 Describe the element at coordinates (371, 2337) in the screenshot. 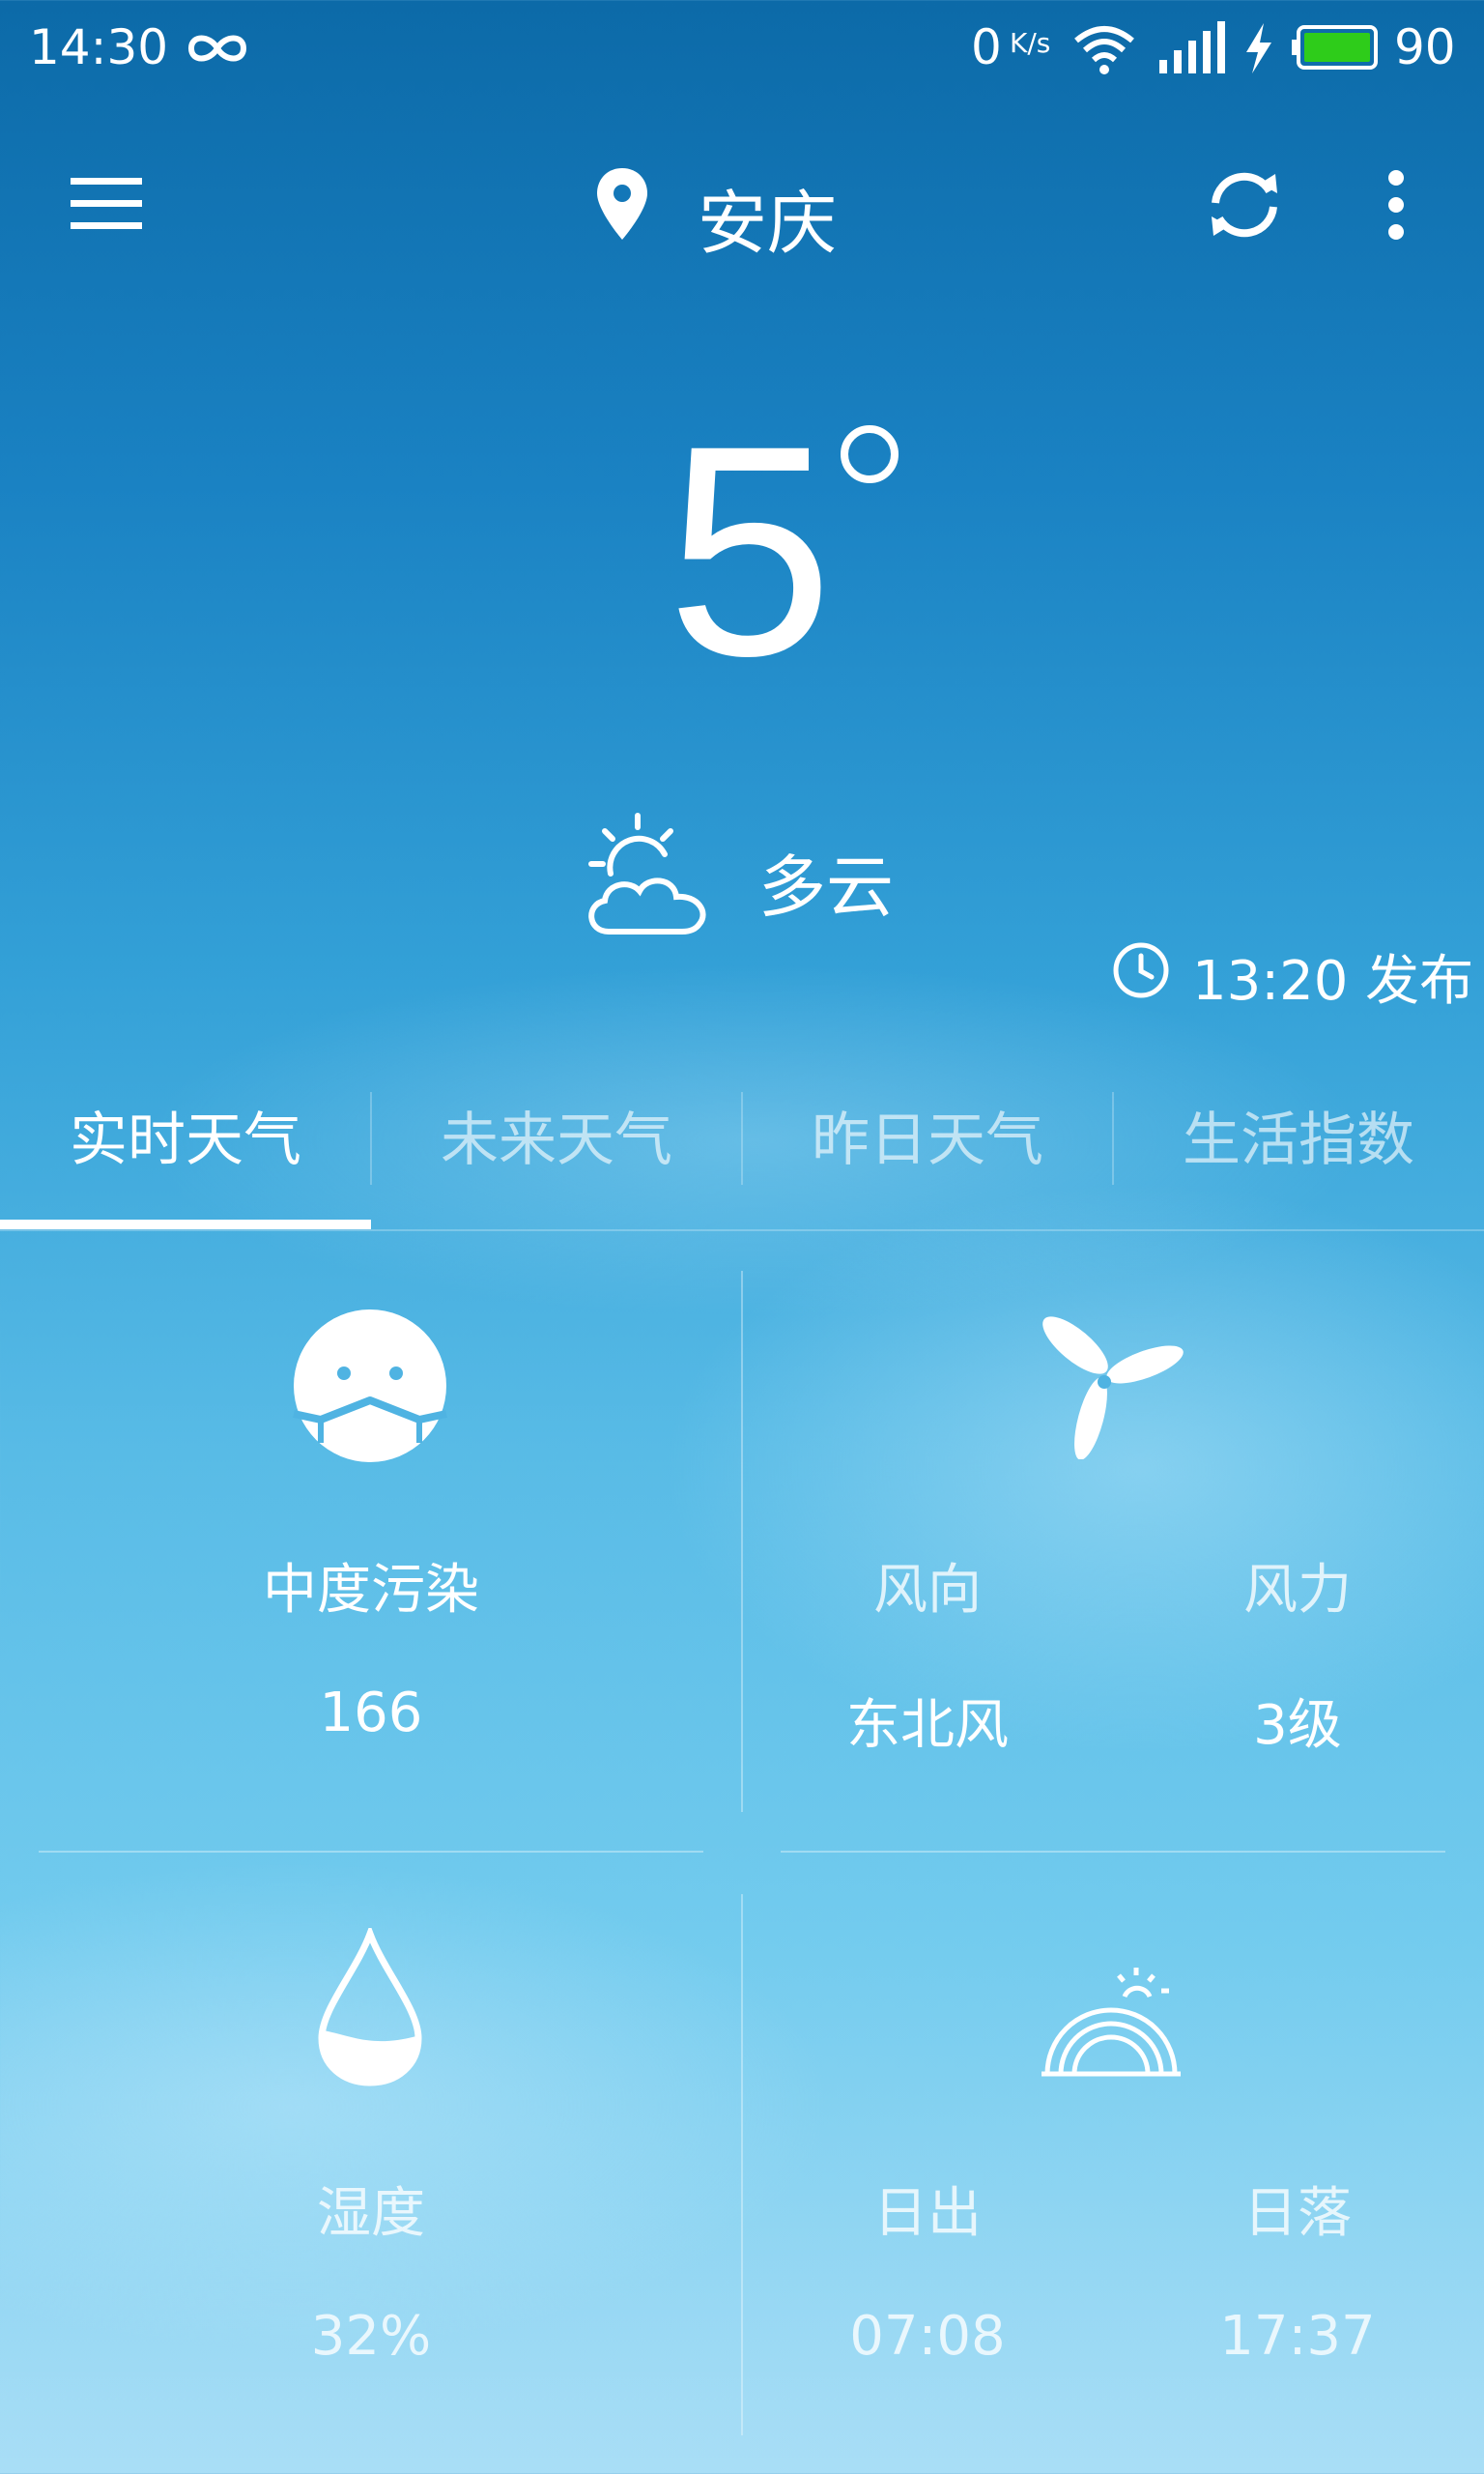

I see `humidity-value: 32%` at that location.